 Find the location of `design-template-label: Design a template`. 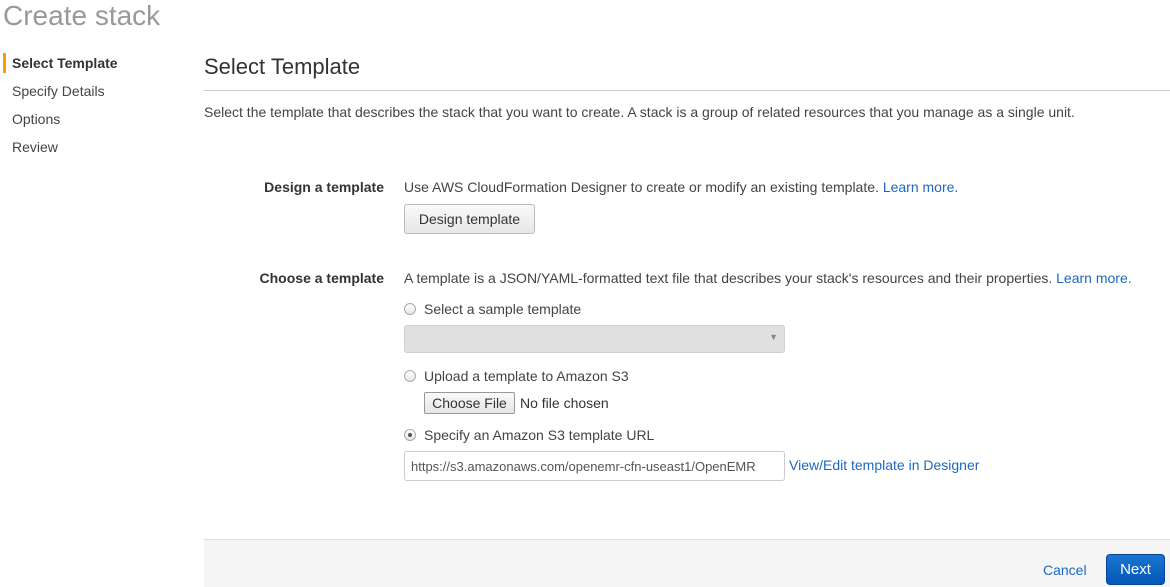

design-template-label: Design a template is located at coordinates (324, 187).